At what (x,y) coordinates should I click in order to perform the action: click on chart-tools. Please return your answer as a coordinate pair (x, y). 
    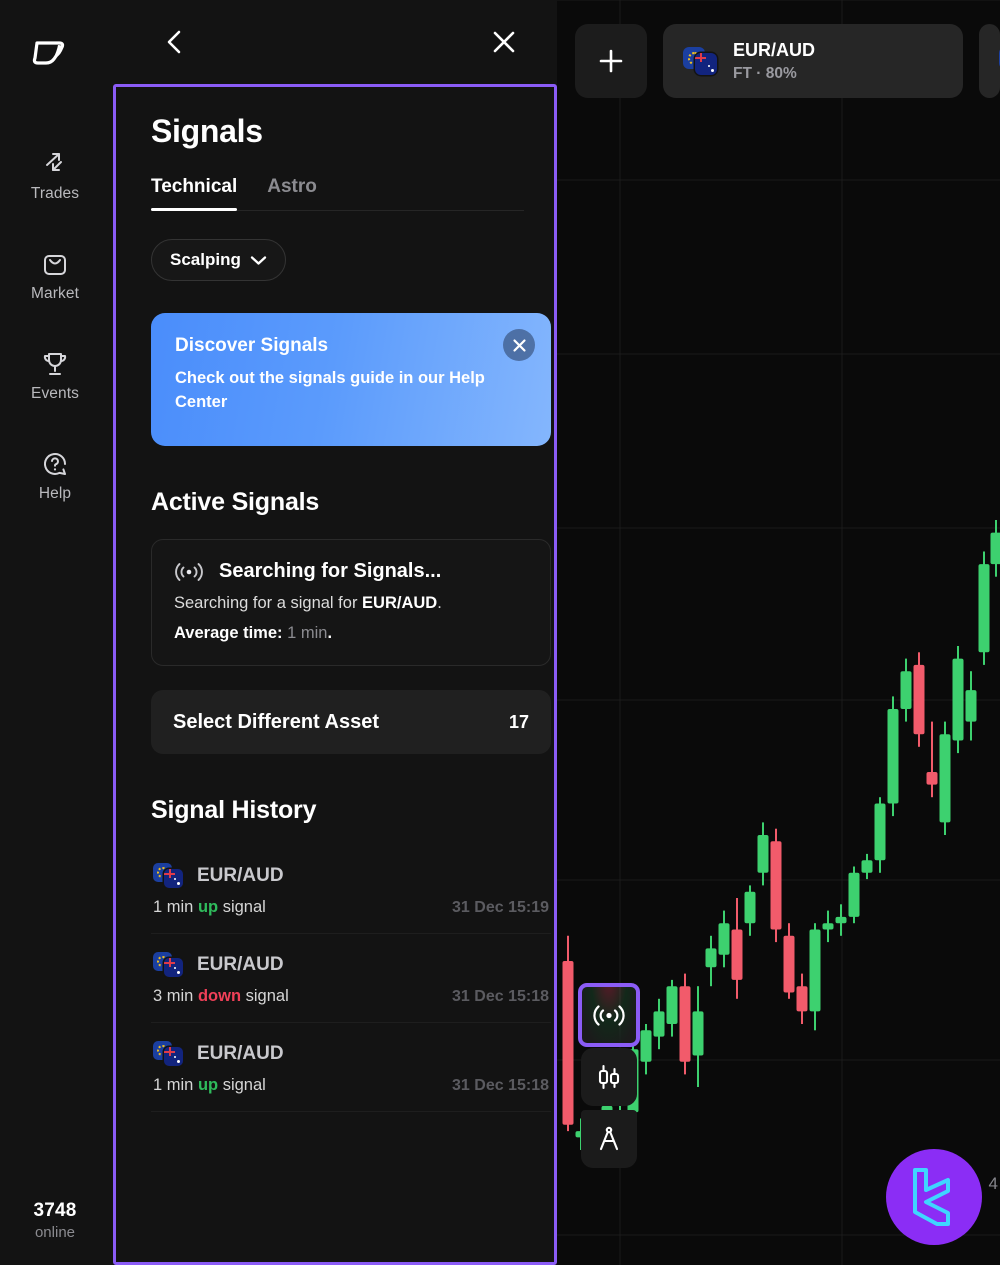
    Looking at the image, I should click on (609, 1075).